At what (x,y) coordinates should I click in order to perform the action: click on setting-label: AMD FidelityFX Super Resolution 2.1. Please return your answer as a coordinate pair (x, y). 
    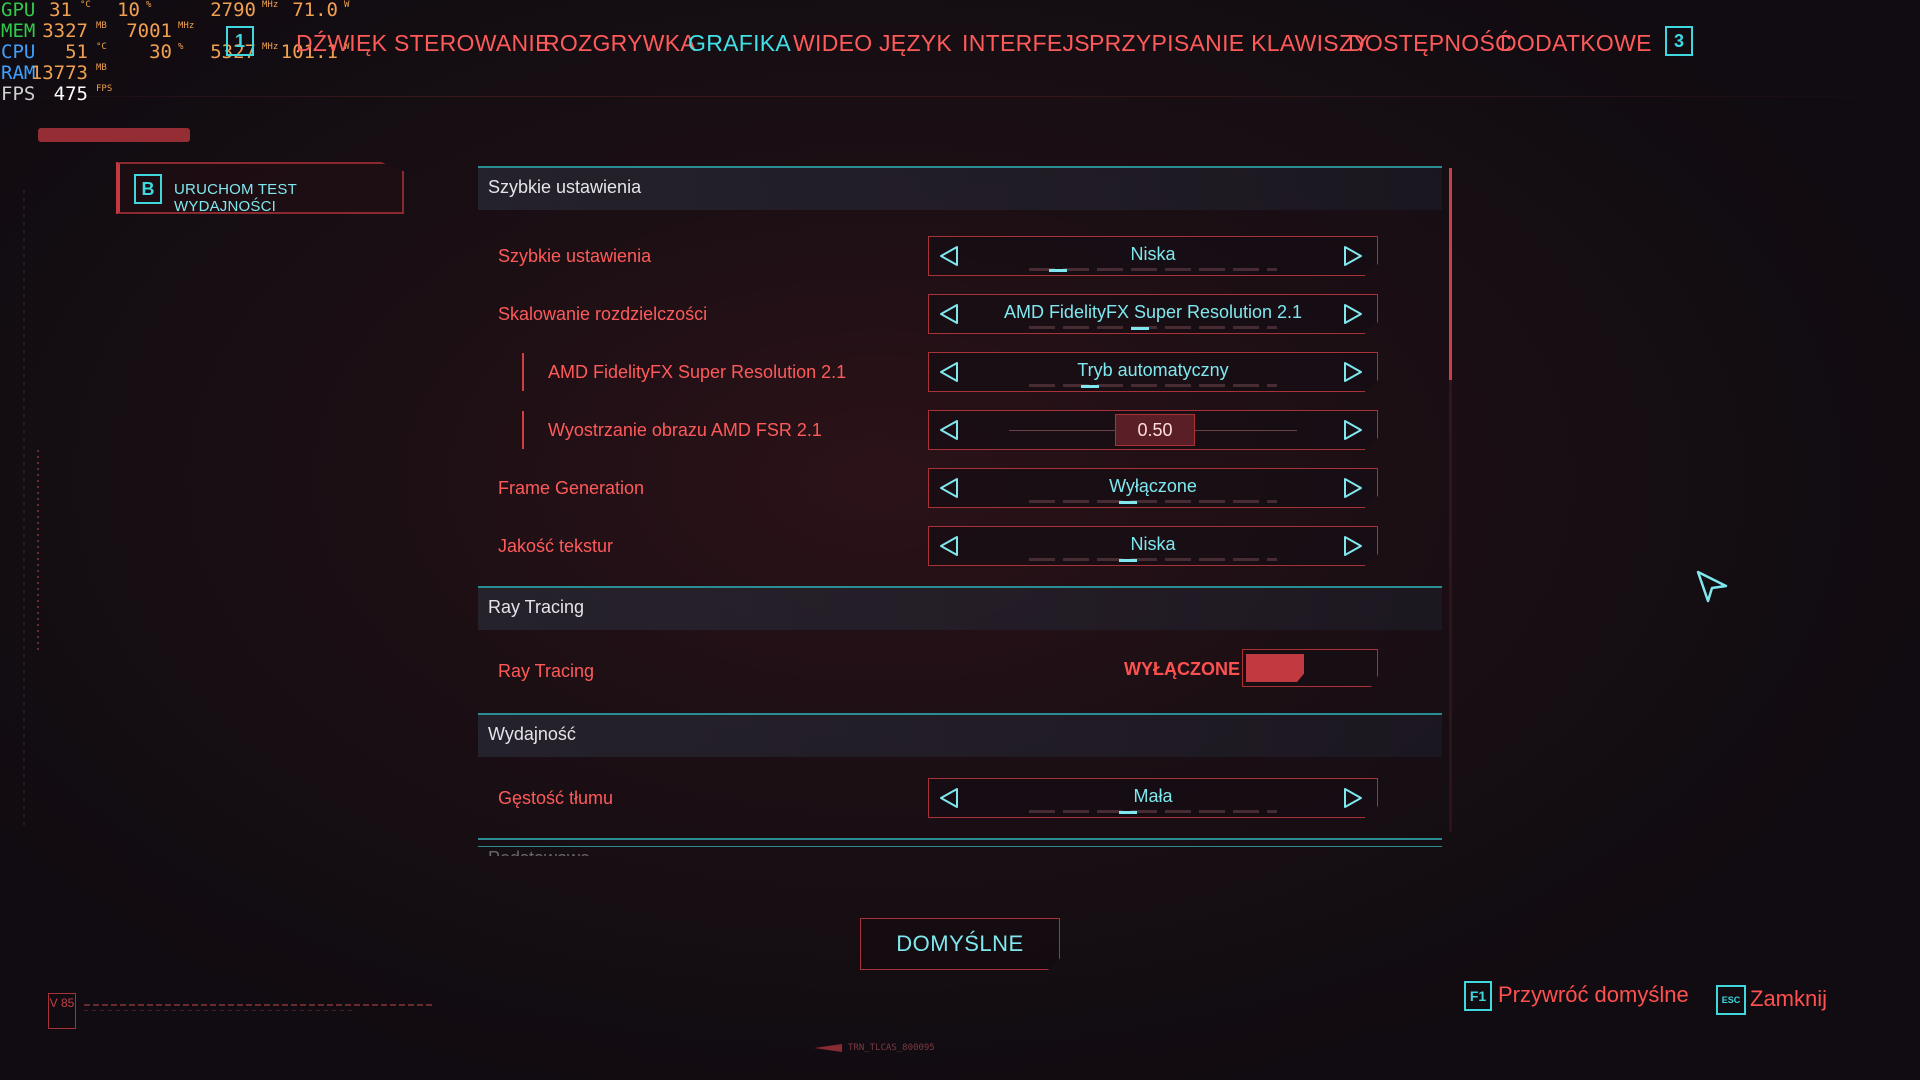
    Looking at the image, I should click on (697, 372).